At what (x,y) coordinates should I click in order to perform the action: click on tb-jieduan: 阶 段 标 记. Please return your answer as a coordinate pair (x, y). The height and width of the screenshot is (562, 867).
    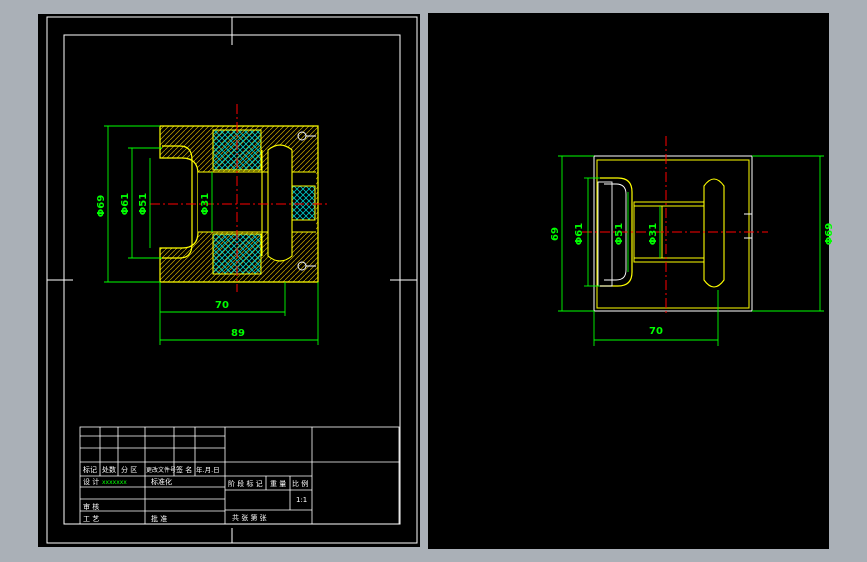
    Looking at the image, I should click on (245, 483).